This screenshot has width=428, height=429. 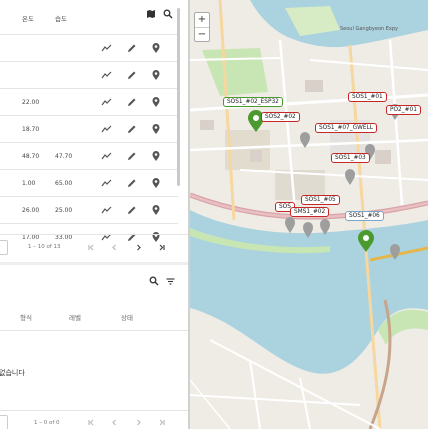 What do you see at coordinates (346, 128) in the screenshot?
I see `map-marker: SOS1_#07_GWELL` at bounding box center [346, 128].